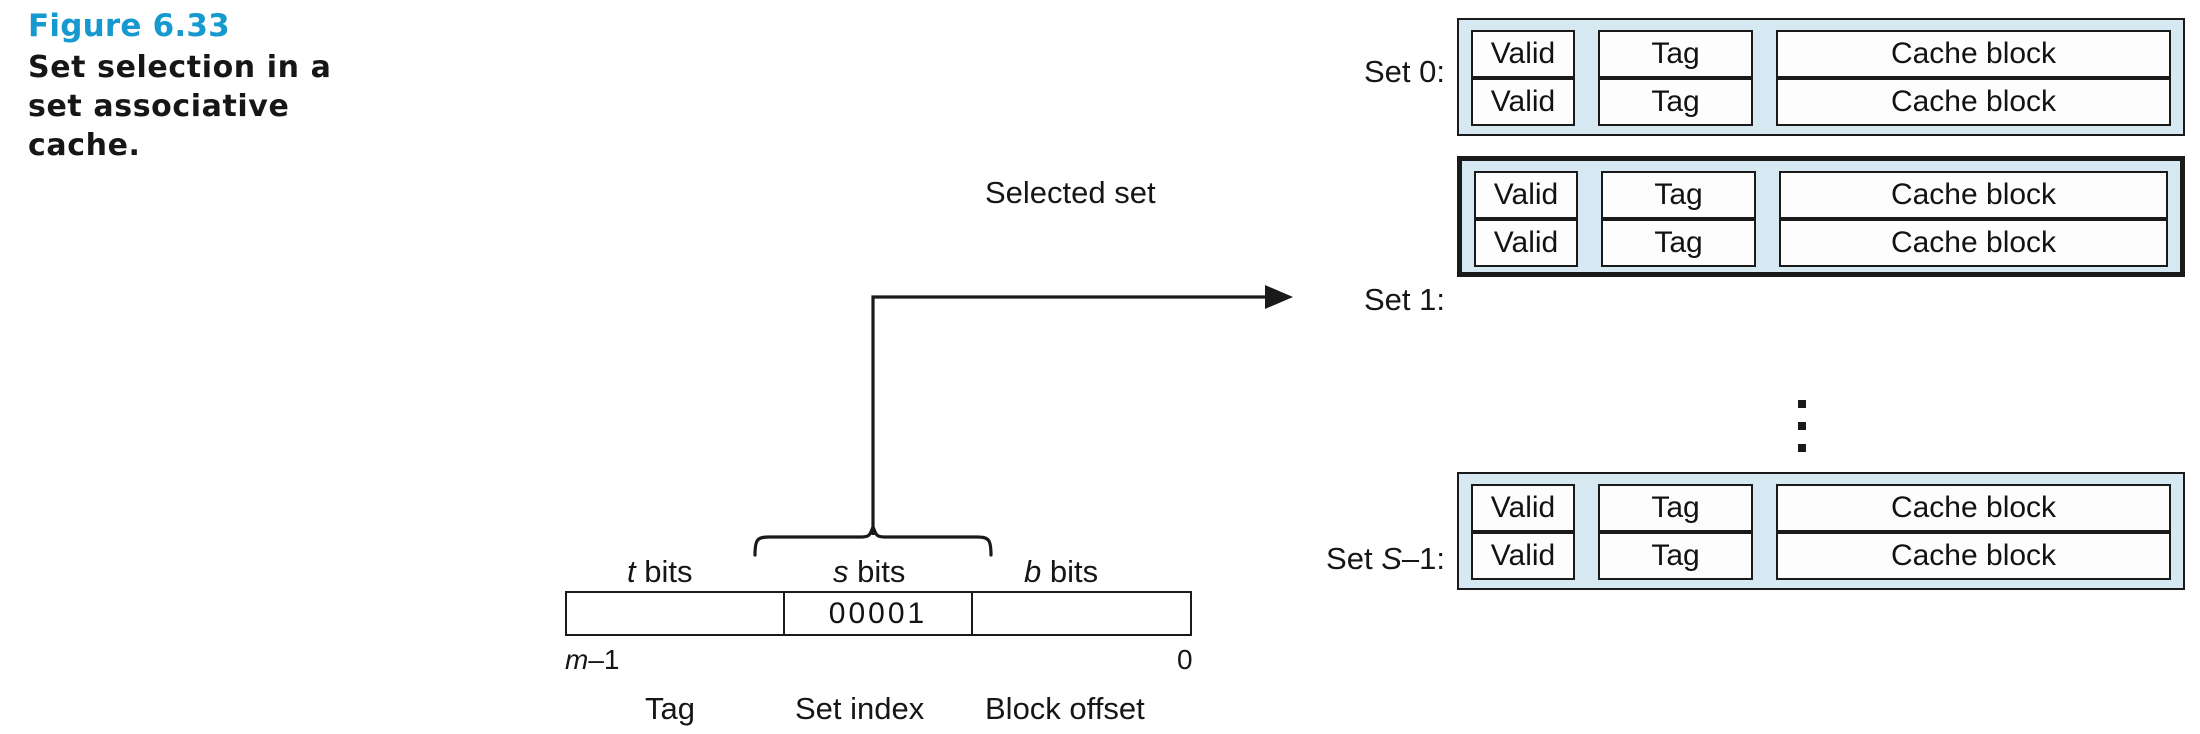 The height and width of the screenshot is (734, 2200). Describe the element at coordinates (1391, 558) in the screenshot. I see `set-label-s-index: S` at that location.